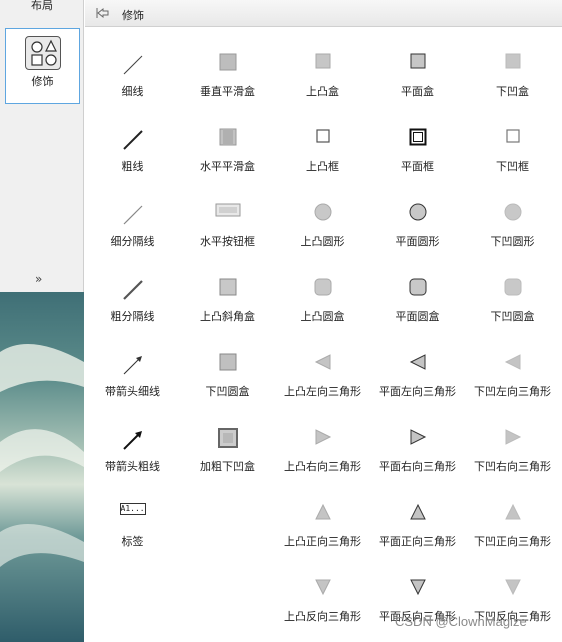  I want to click on palette-item-bold-sunken-box: 加粗下凹盒, so click(227, 438).